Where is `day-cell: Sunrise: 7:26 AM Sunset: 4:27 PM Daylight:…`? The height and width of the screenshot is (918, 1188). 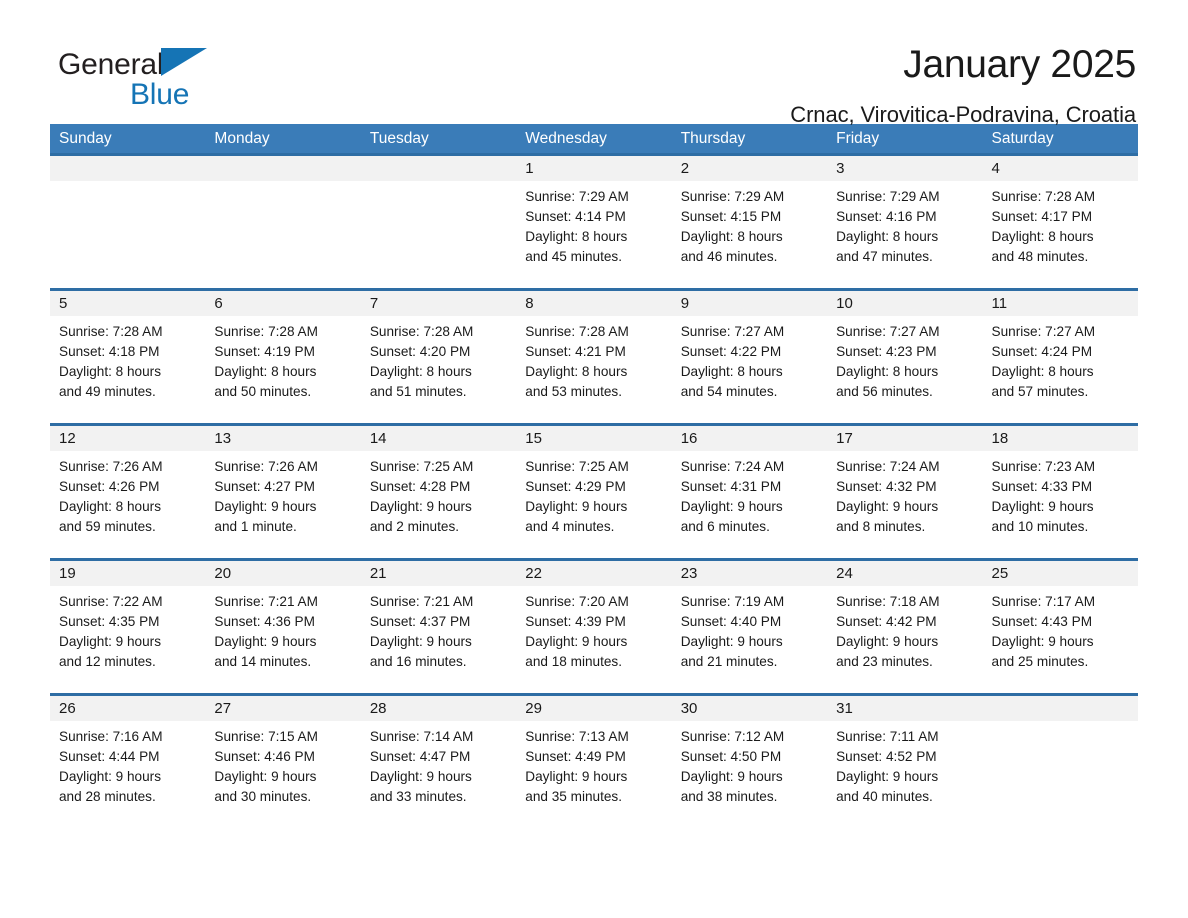
day-cell: Sunrise: 7:26 AM Sunset: 4:27 PM Daylight:… is located at coordinates (282, 501).